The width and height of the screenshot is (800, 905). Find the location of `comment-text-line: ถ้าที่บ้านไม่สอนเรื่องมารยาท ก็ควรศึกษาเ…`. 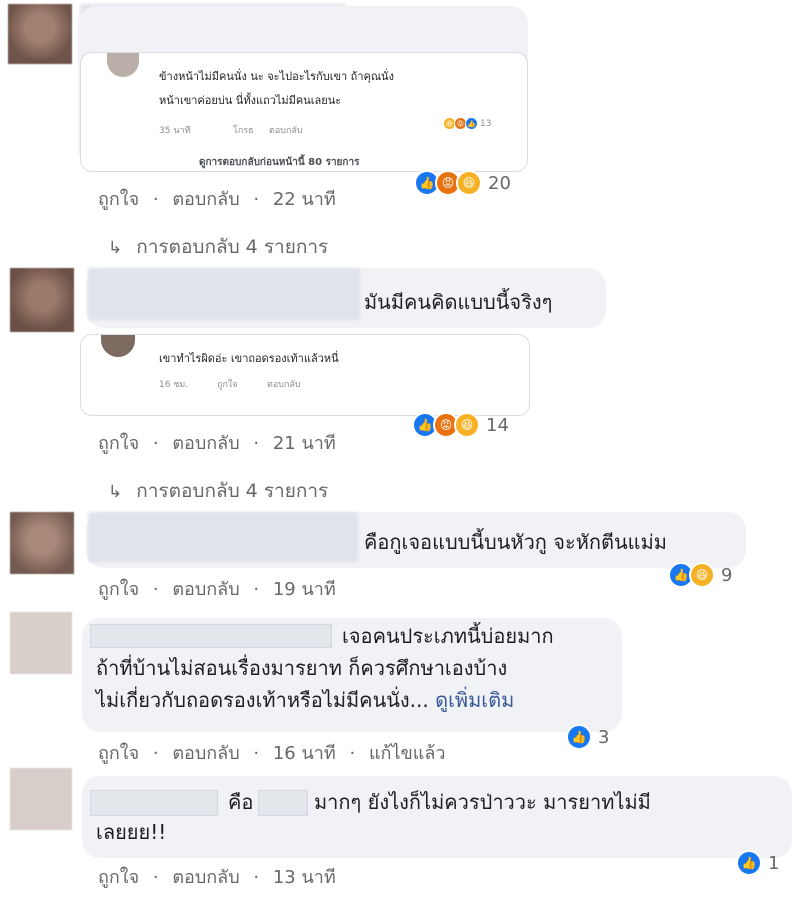

comment-text-line: ถ้าที่บ้านไม่สอนเรื่องมารยาท ก็ควรศึกษาเ… is located at coordinates (302, 668).